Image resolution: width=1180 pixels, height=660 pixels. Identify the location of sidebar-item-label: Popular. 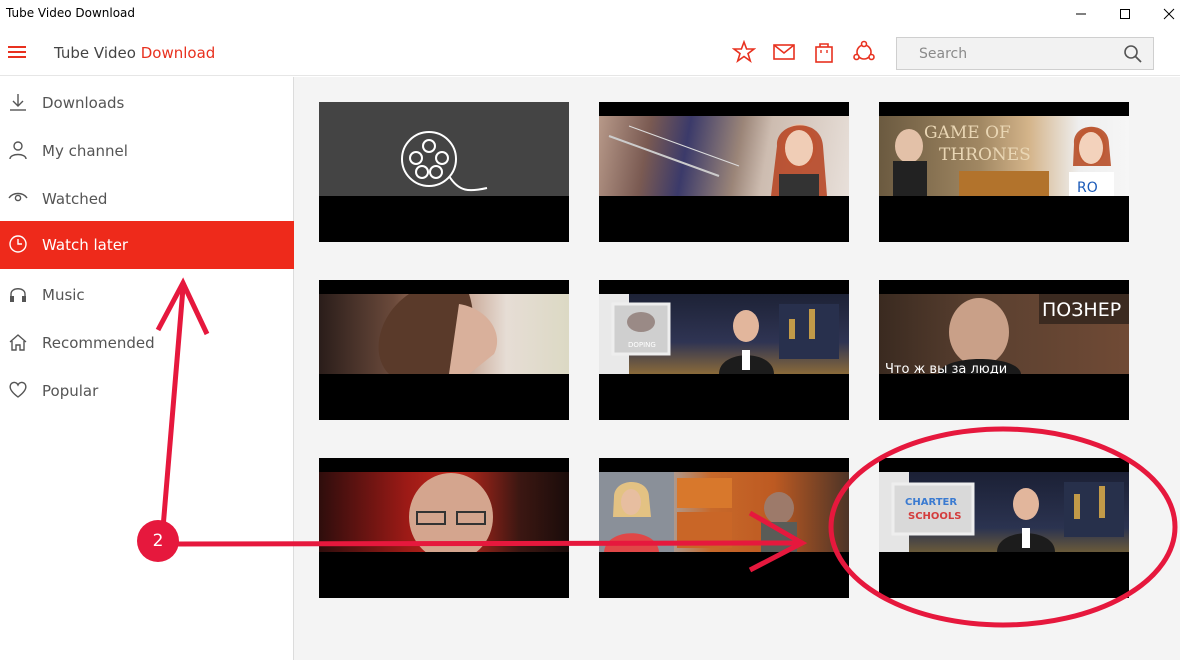
(70, 391).